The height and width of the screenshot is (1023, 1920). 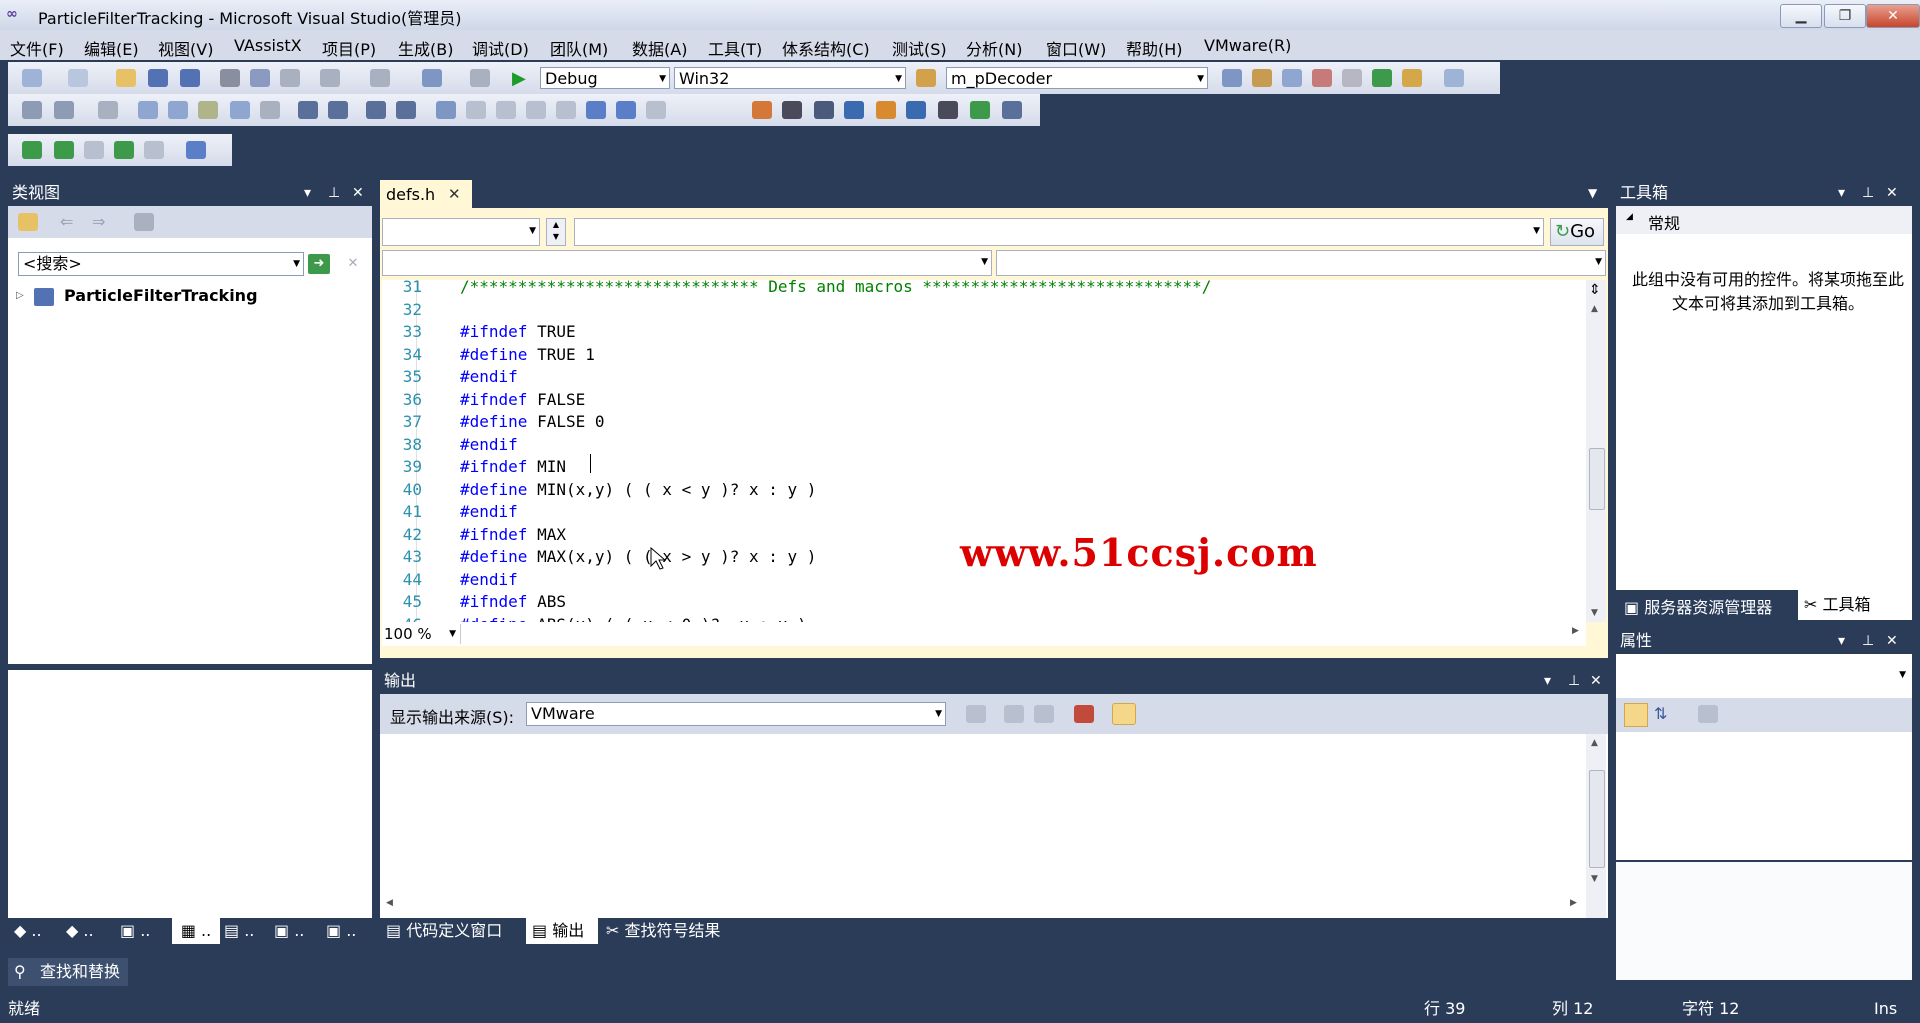 I want to click on toggle-bookmark-icon, so click(x=446, y=110).